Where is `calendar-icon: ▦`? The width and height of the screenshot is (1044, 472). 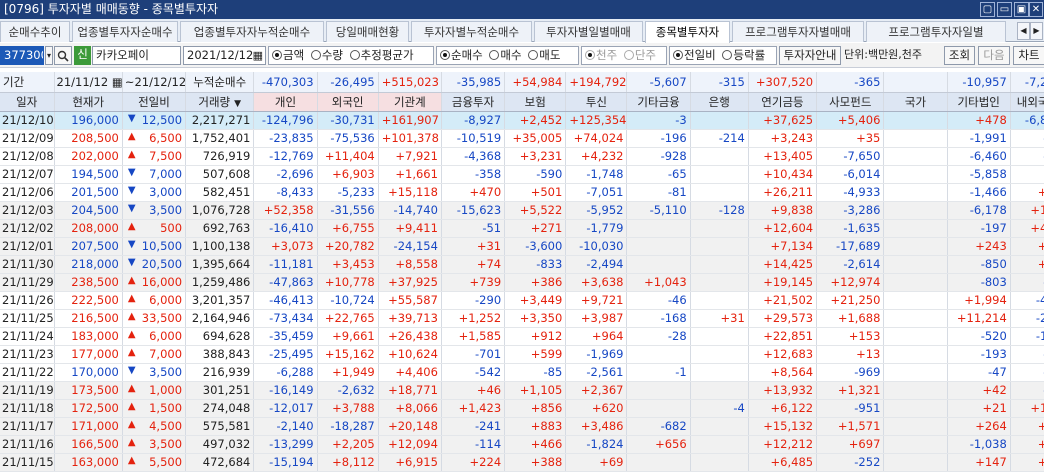
calendar-icon: ▦ is located at coordinates (258, 55).